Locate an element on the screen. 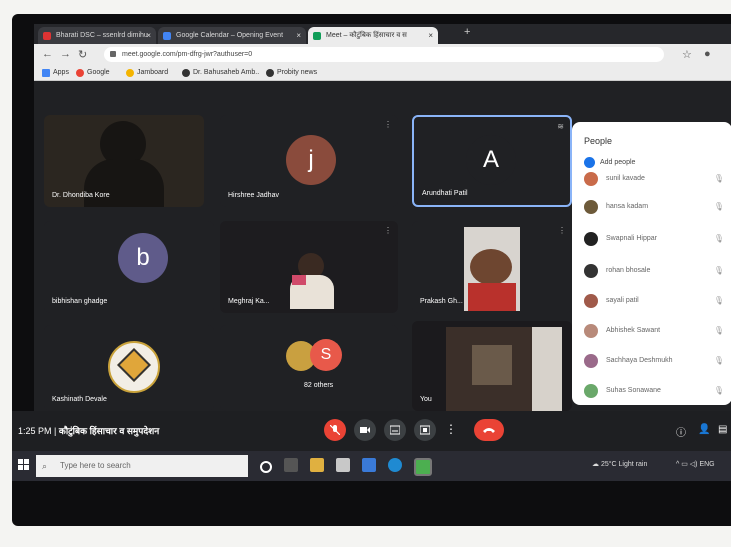 This screenshot has height=547, width=731. participant-tile: Kashinath Devale is located at coordinates (129, 368).